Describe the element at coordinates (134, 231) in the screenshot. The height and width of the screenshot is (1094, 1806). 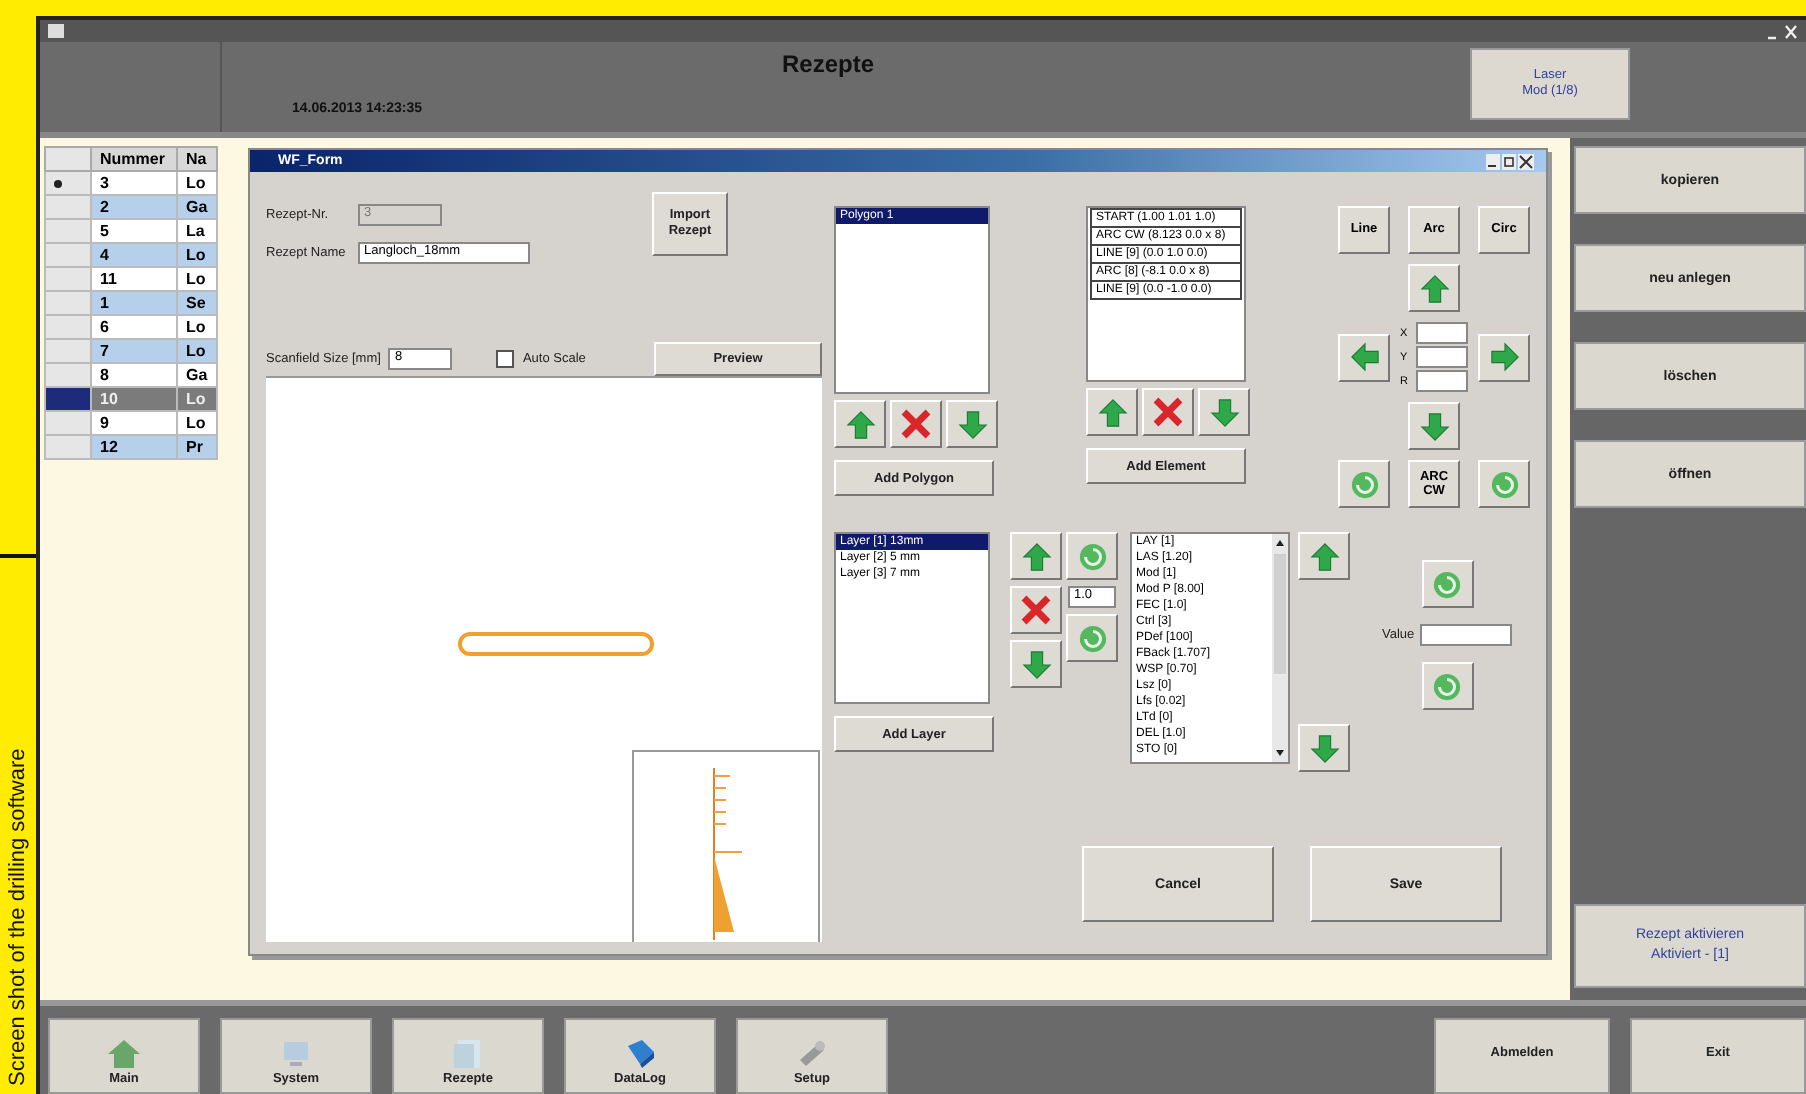
I see `table-cell: 5` at that location.